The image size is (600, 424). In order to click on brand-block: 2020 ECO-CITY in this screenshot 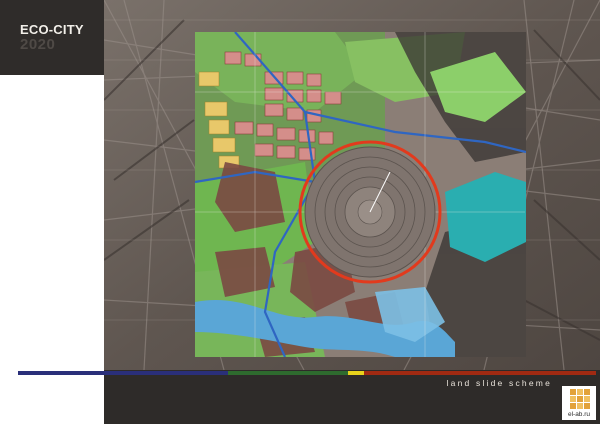, I will do `click(52, 37)`.